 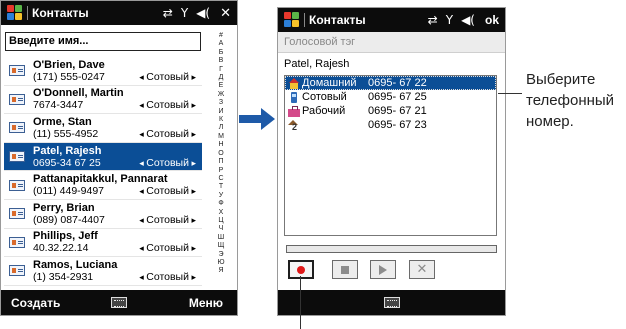 What do you see at coordinates (100, 179) in the screenshot?
I see `contact-name: Pattanapitakkul, Pannarat` at bounding box center [100, 179].